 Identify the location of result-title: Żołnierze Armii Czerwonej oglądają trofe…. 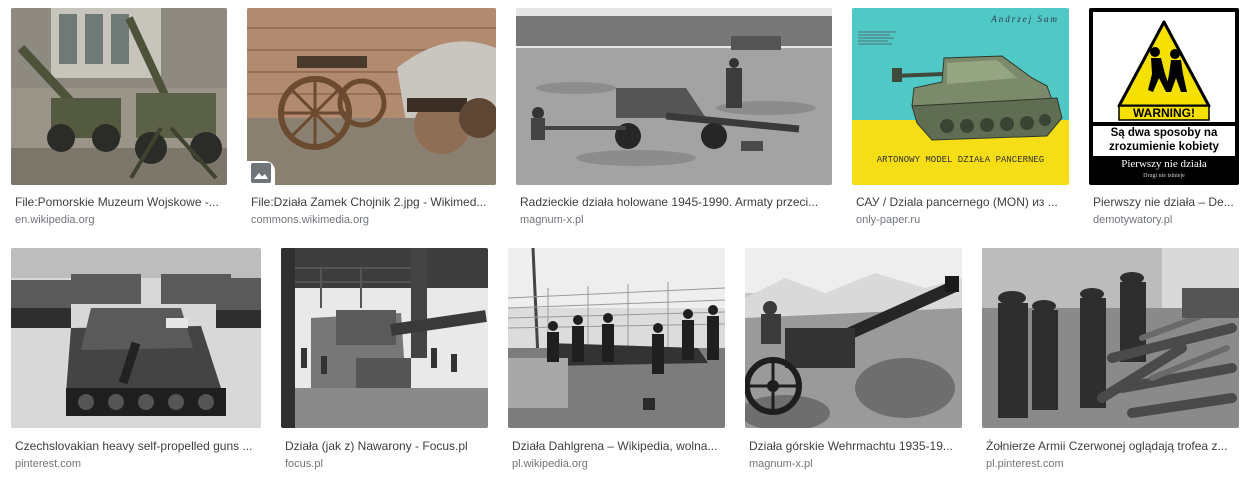
(1110, 446).